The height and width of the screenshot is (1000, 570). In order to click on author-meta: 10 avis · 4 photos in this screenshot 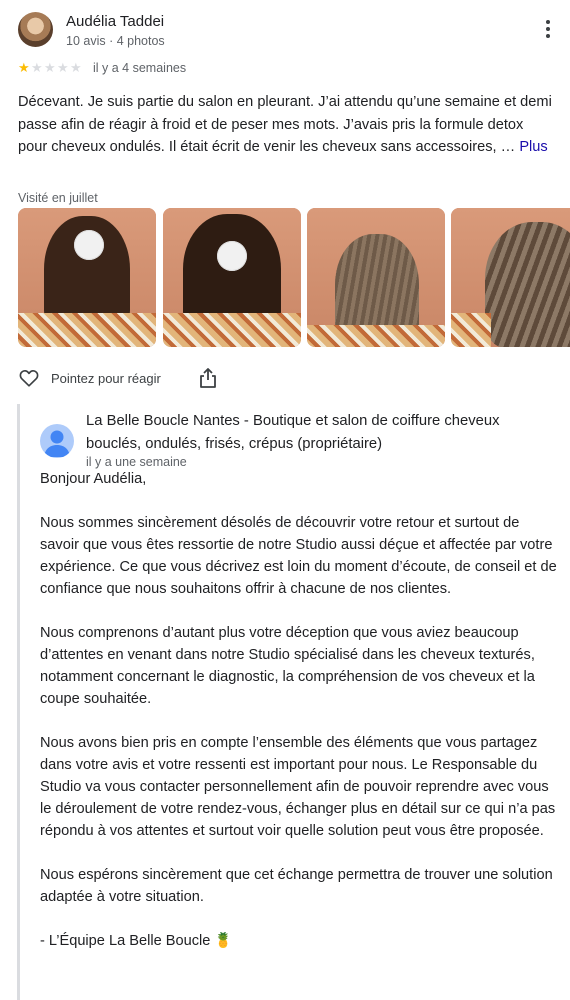, I will do `click(115, 41)`.